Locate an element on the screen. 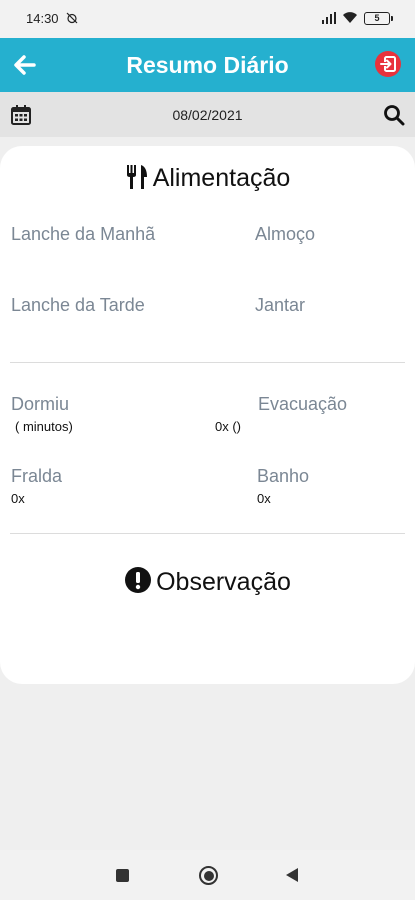 The height and width of the screenshot is (900, 415). selected-date: 08/02/2021 is located at coordinates (207, 115).